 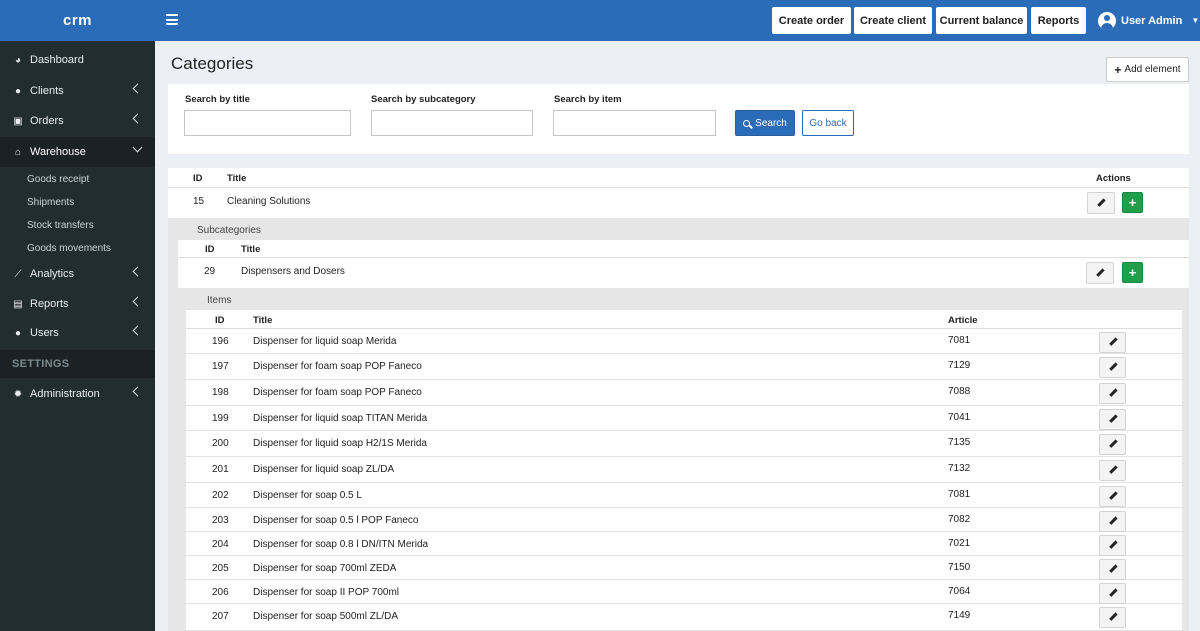 What do you see at coordinates (220, 520) in the screenshot?
I see `item-id: 203` at bounding box center [220, 520].